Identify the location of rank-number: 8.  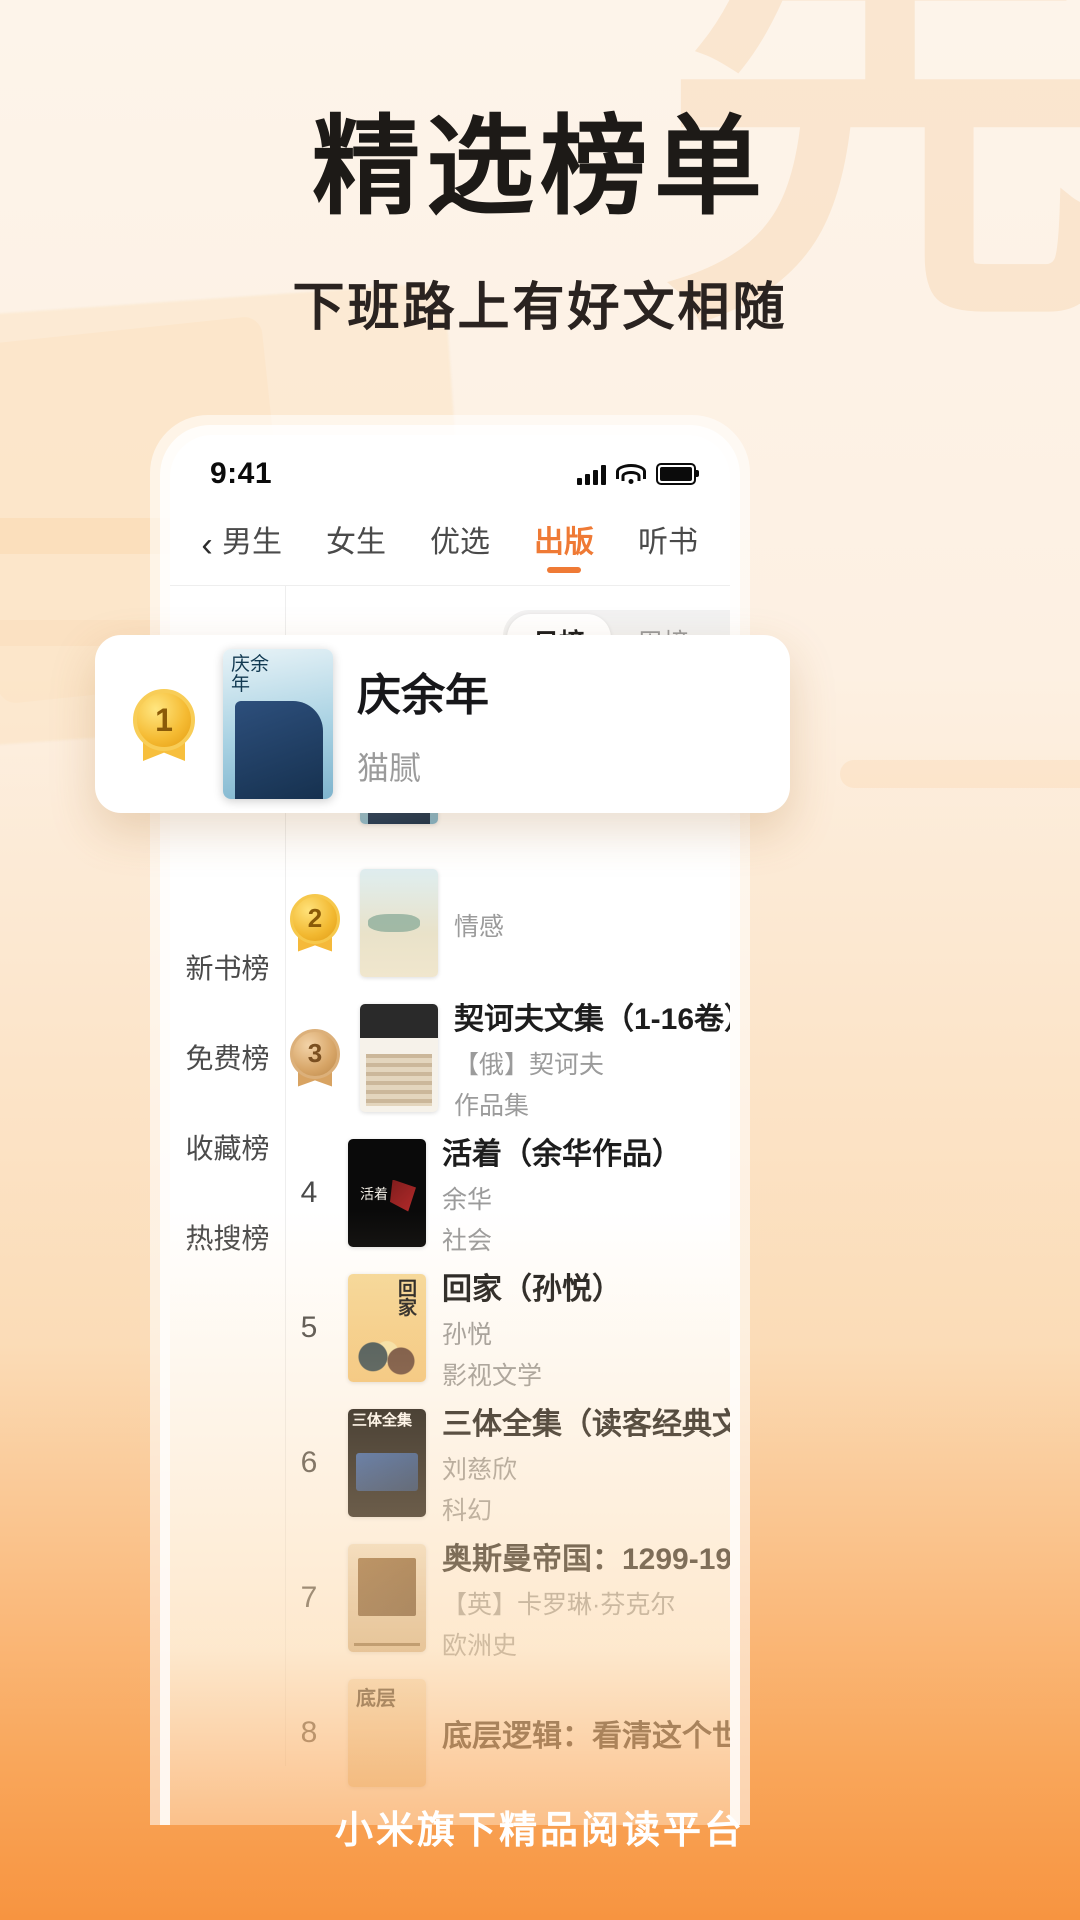
(309, 1732).